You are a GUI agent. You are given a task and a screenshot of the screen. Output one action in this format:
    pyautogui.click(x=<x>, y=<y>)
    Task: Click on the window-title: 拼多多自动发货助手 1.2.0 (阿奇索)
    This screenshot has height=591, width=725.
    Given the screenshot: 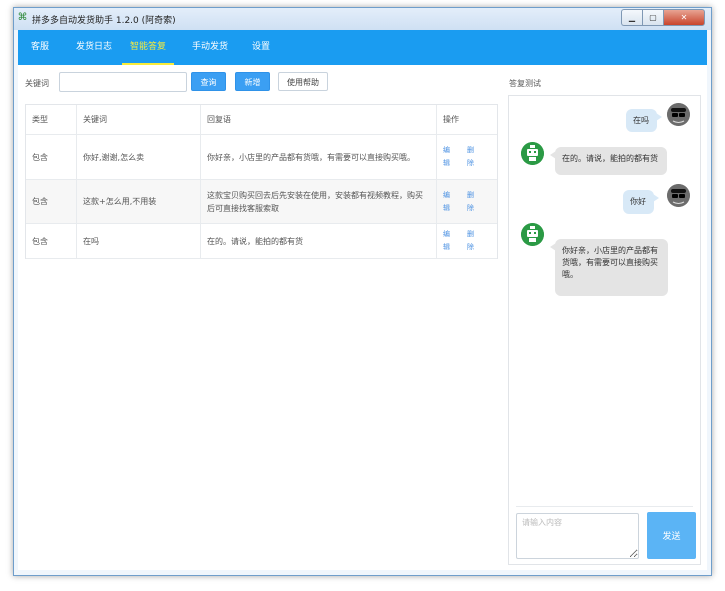 What is the action you would take?
    pyautogui.click(x=104, y=21)
    